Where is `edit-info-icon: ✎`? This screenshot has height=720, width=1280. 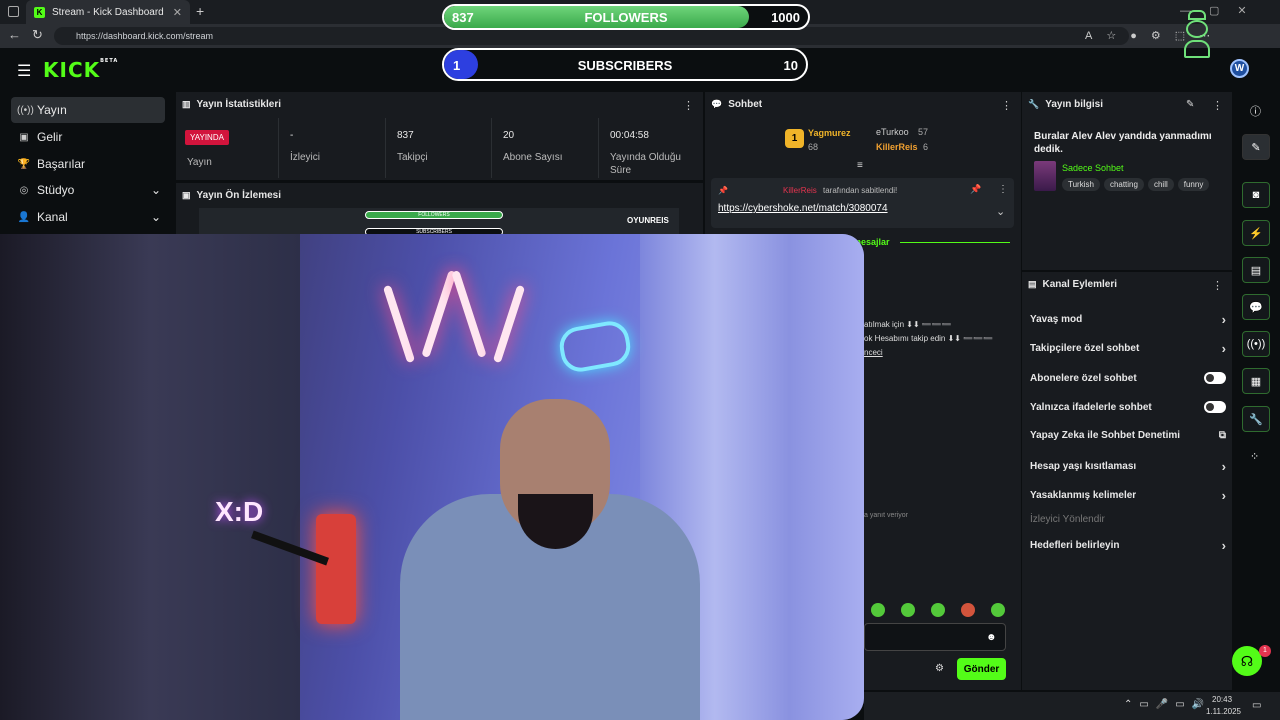
edit-info-icon: ✎ is located at coordinates (1190, 104).